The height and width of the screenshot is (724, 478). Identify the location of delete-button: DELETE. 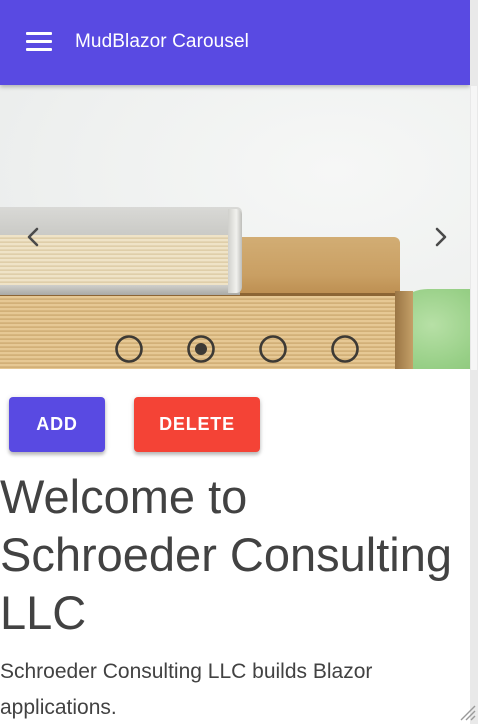
(197, 424).